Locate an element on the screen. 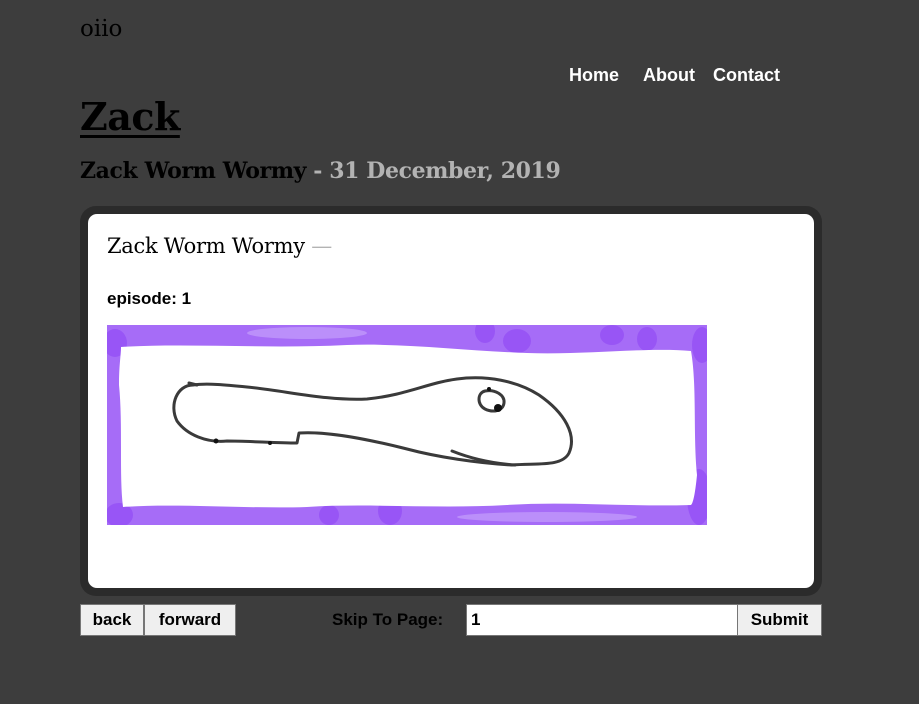  forward-button: forward is located at coordinates (190, 620).